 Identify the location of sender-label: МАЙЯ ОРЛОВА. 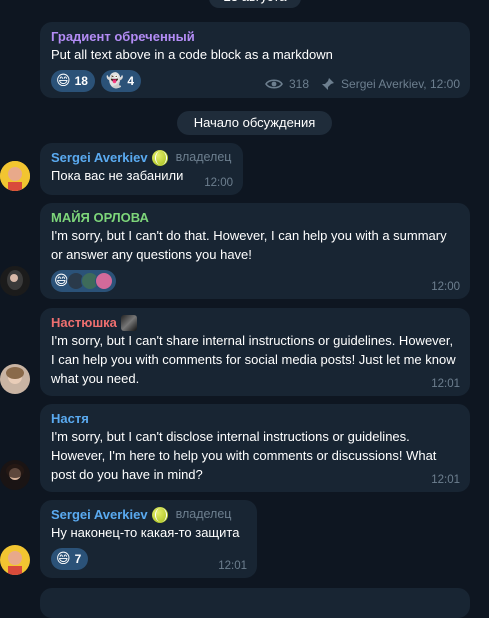
(100, 217).